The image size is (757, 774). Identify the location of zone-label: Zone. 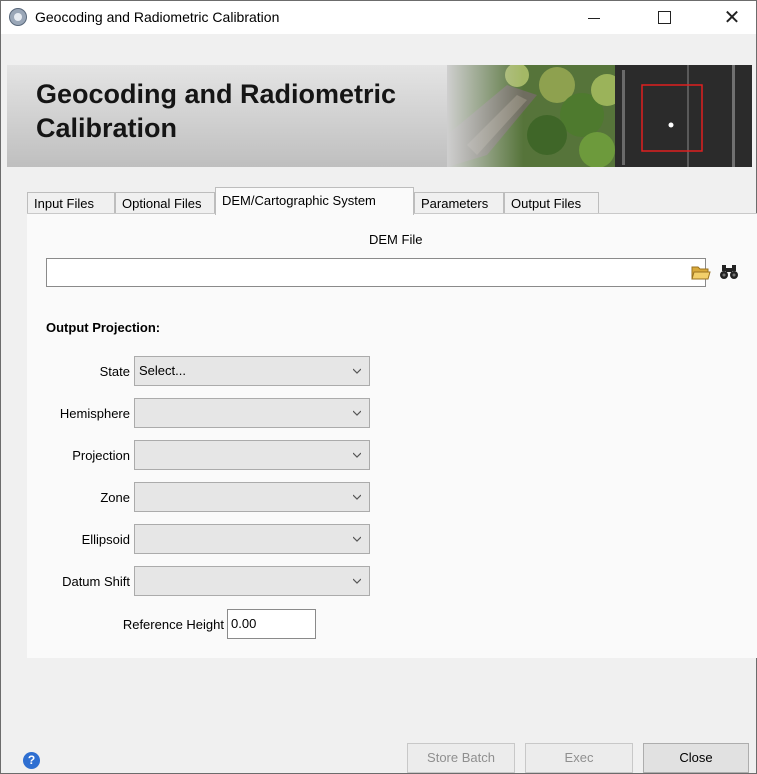
(115, 497).